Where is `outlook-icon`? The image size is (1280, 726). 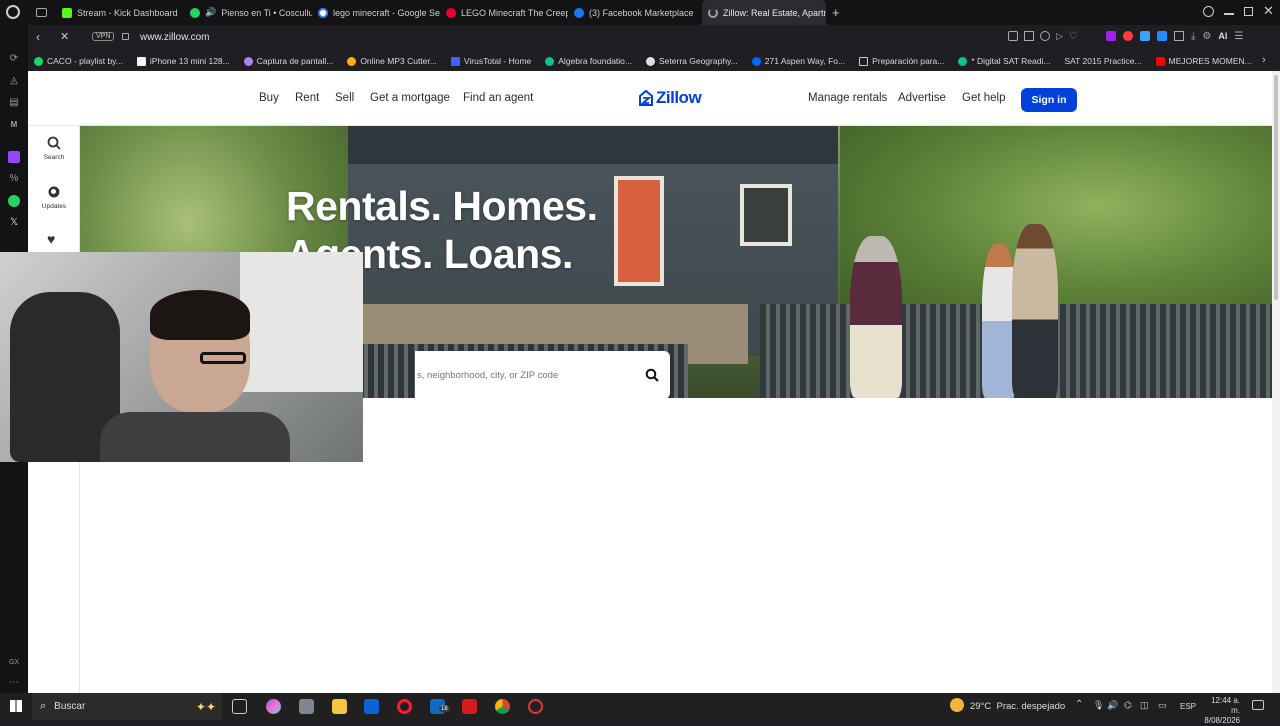
outlook-icon is located at coordinates (371, 706).